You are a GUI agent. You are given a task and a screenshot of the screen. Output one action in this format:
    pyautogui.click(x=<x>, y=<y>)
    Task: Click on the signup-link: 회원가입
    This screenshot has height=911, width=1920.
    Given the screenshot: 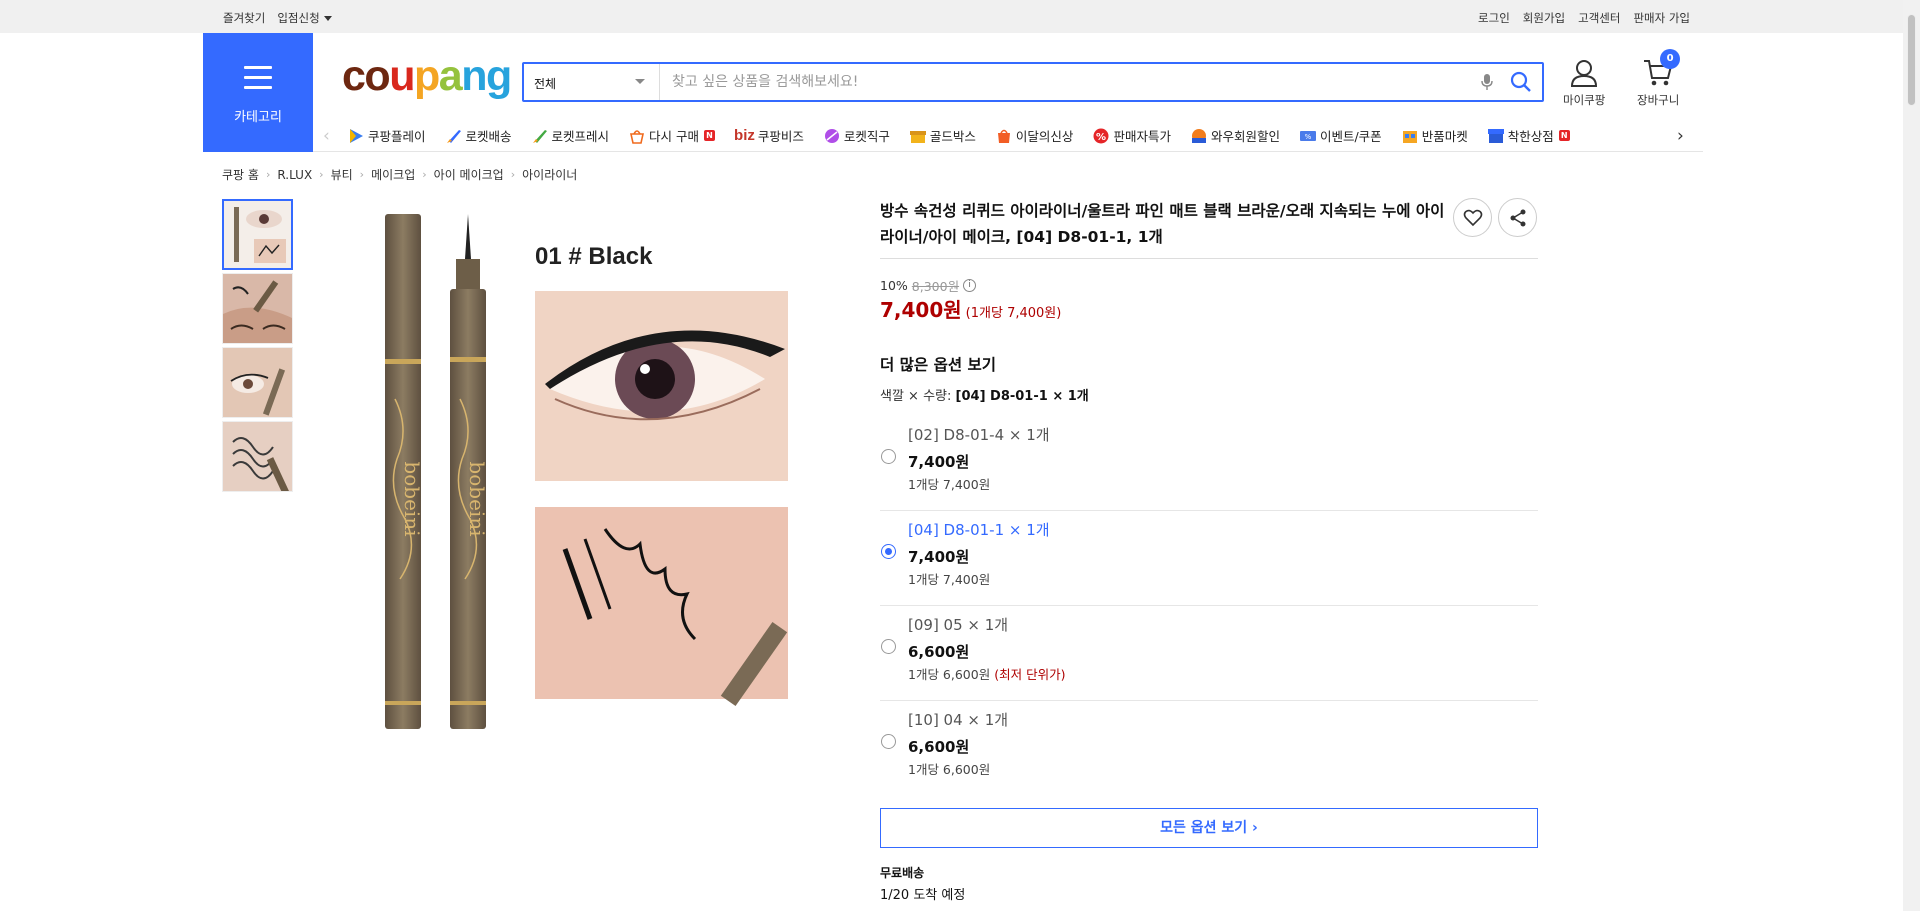 What is the action you would take?
    pyautogui.click(x=1544, y=18)
    